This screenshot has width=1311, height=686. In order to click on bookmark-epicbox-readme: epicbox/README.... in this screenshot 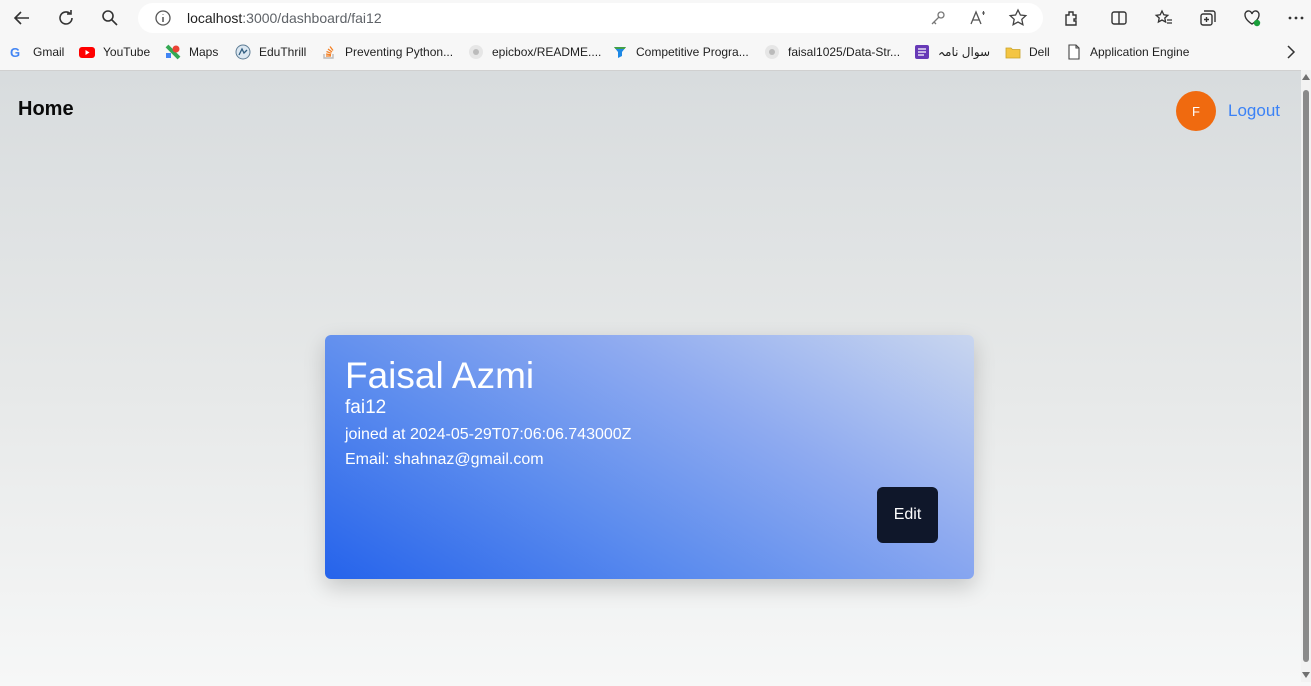, I will do `click(534, 52)`.